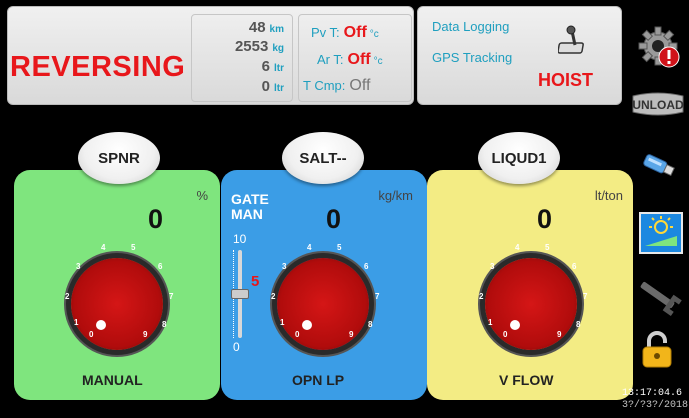 This screenshot has height=418, width=689. What do you see at coordinates (98, 67) in the screenshot?
I see `mode-label: REVERSING` at bounding box center [98, 67].